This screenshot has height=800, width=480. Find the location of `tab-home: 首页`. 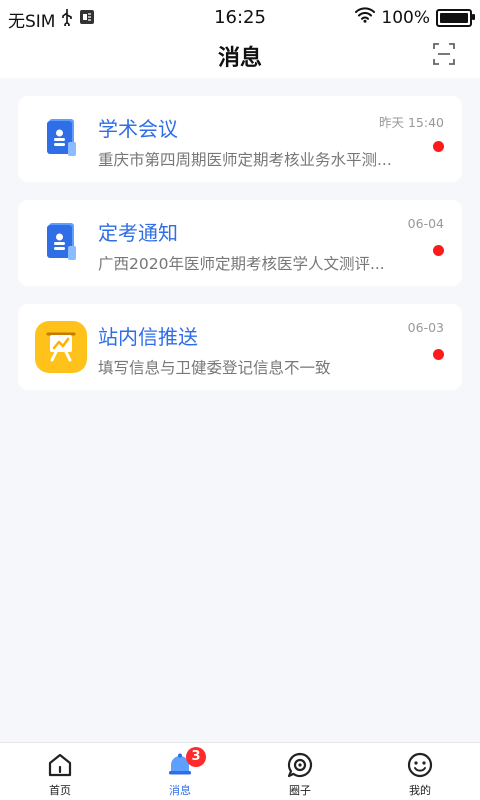

tab-home: 首页 is located at coordinates (60, 771).